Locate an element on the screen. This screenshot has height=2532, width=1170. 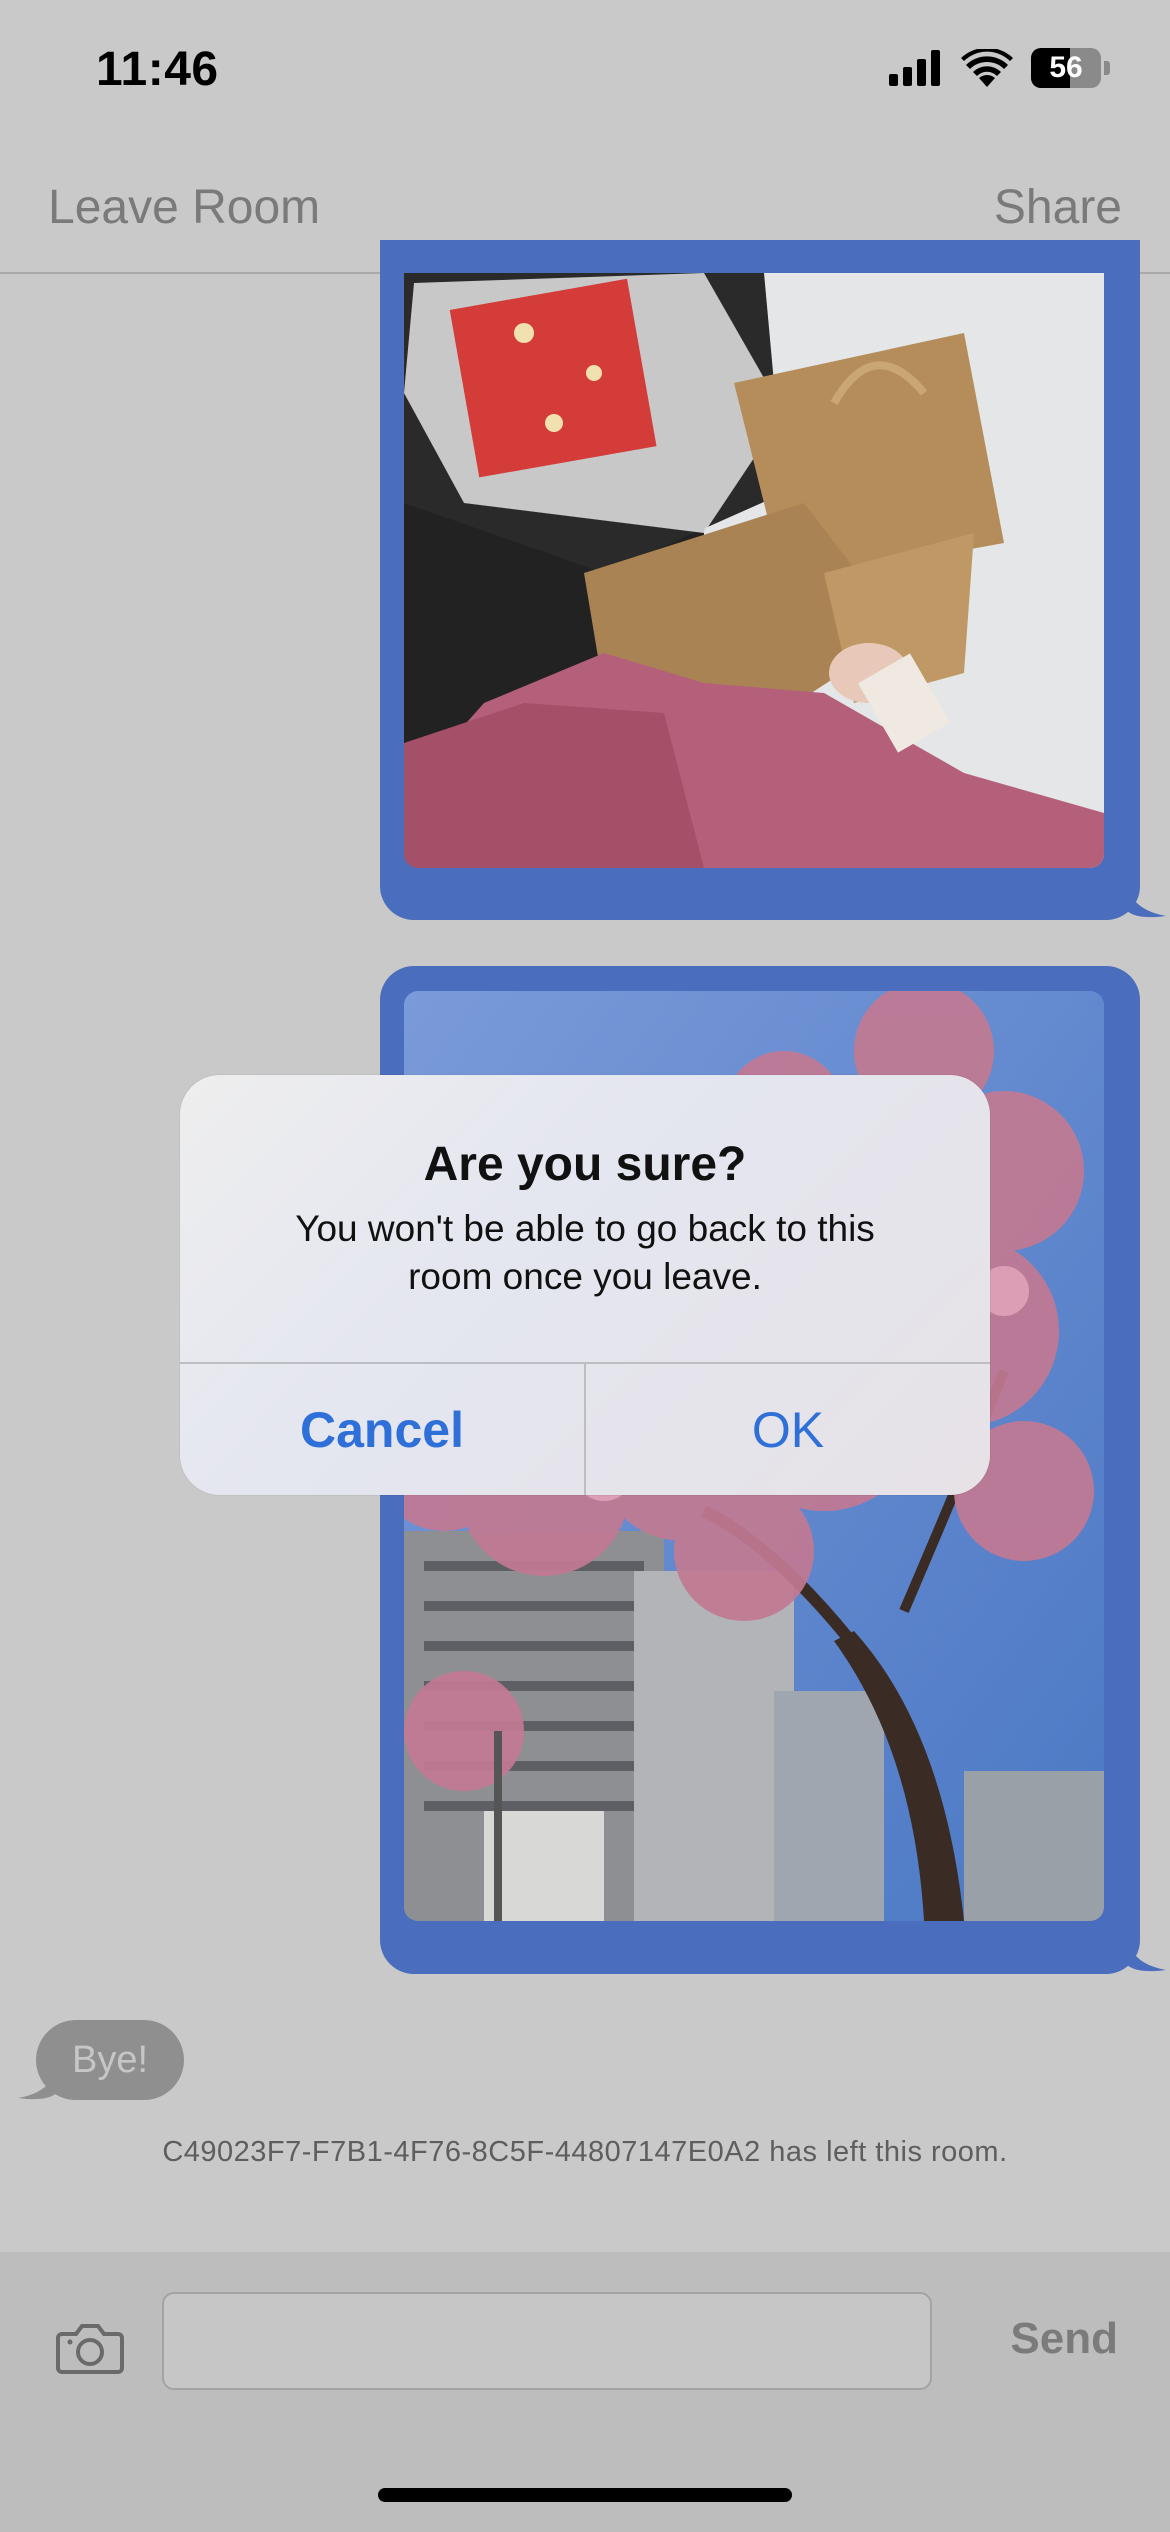
wifi-icon is located at coordinates (987, 68).